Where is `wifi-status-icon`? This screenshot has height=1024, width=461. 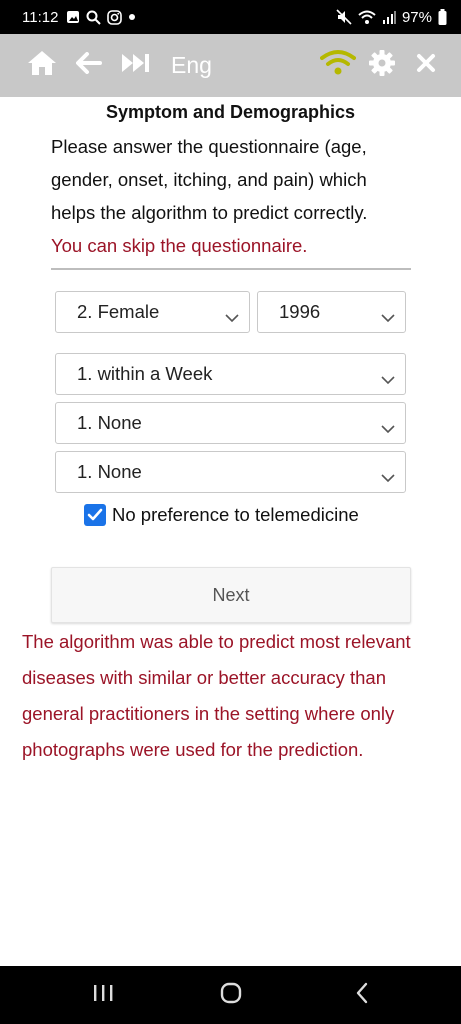 wifi-status-icon is located at coordinates (367, 17).